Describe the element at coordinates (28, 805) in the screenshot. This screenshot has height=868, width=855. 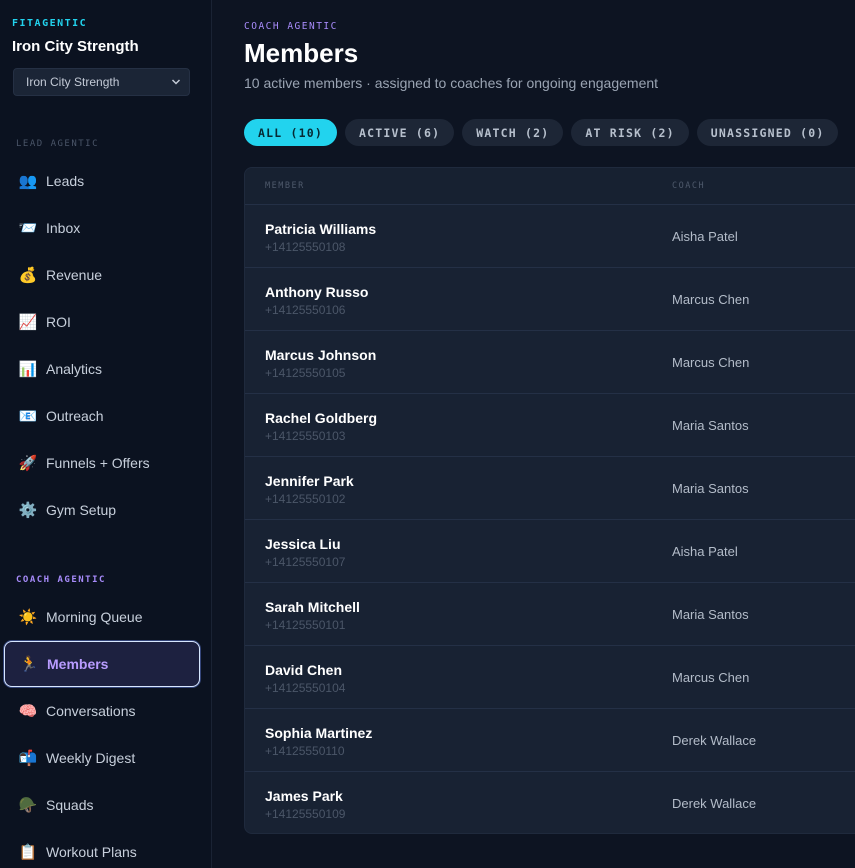
I see `helmet-icon: 🪖` at that location.